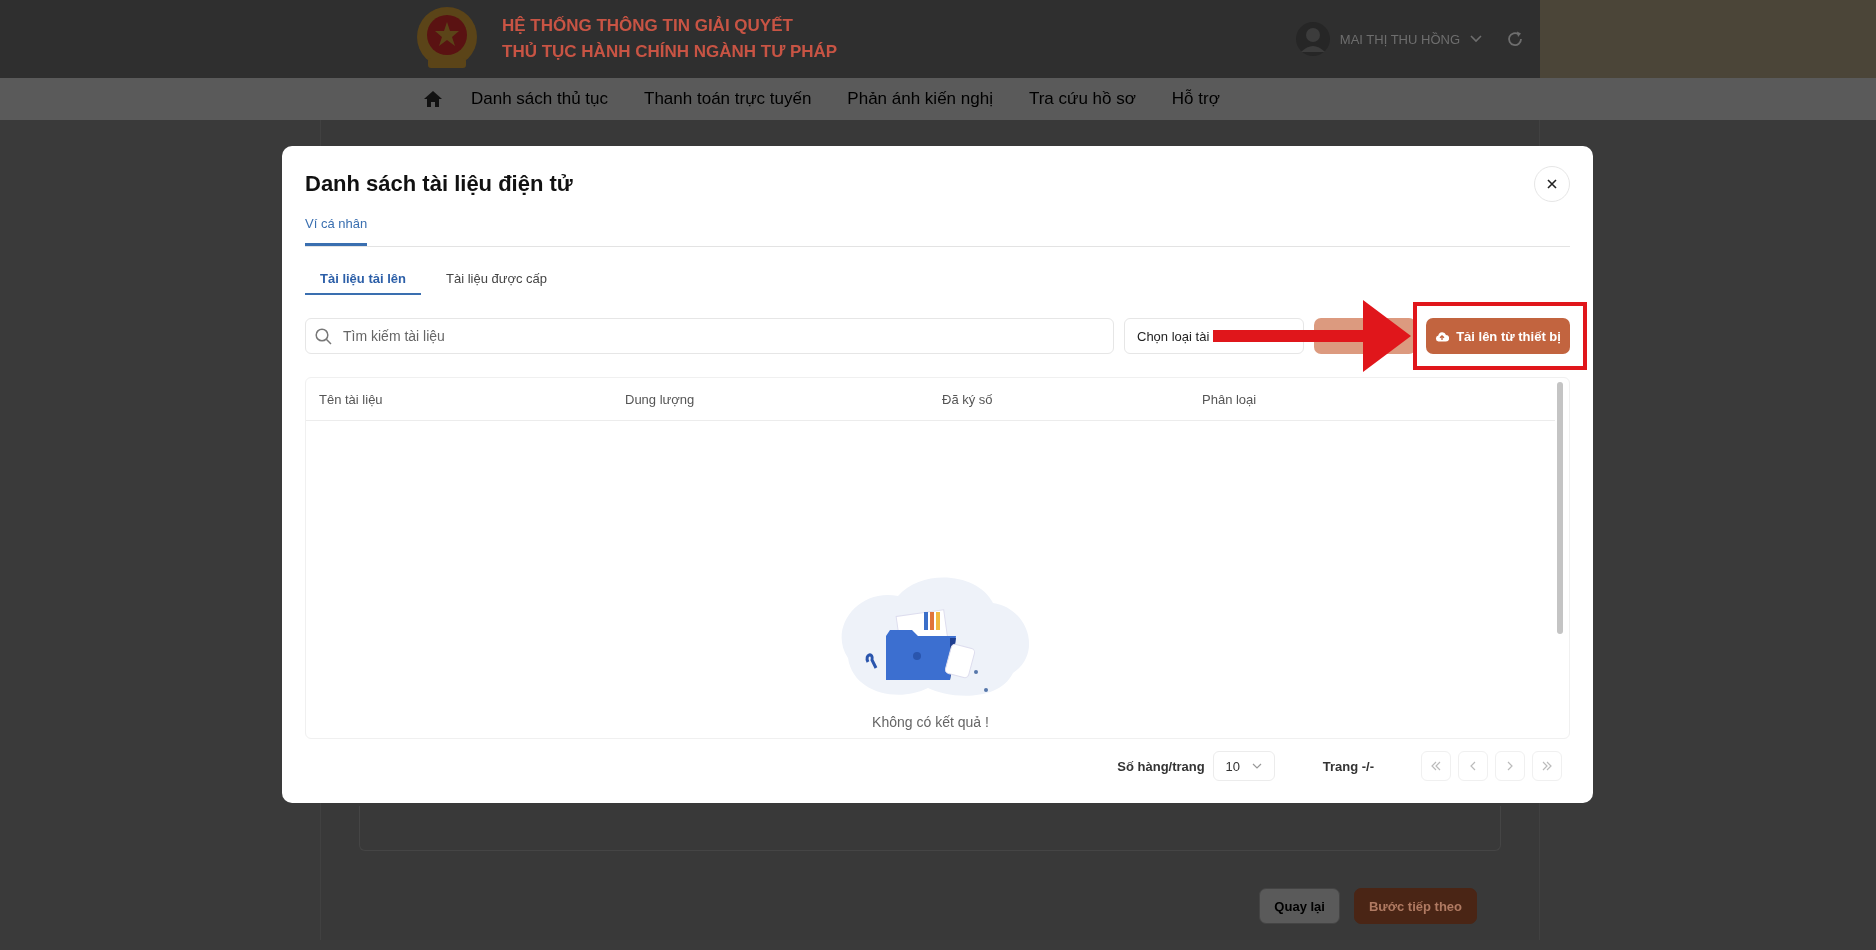 The width and height of the screenshot is (1876, 950). What do you see at coordinates (336, 231) in the screenshot?
I see `wallet-tab: Ví cá nhân` at bounding box center [336, 231].